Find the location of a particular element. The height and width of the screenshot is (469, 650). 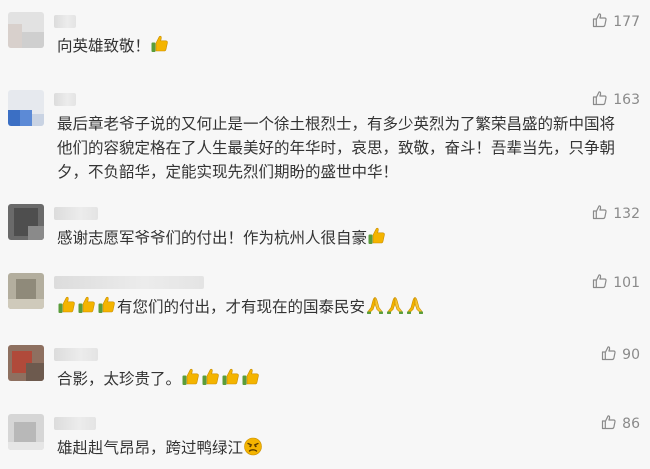

like-button: 86 is located at coordinates (620, 424).